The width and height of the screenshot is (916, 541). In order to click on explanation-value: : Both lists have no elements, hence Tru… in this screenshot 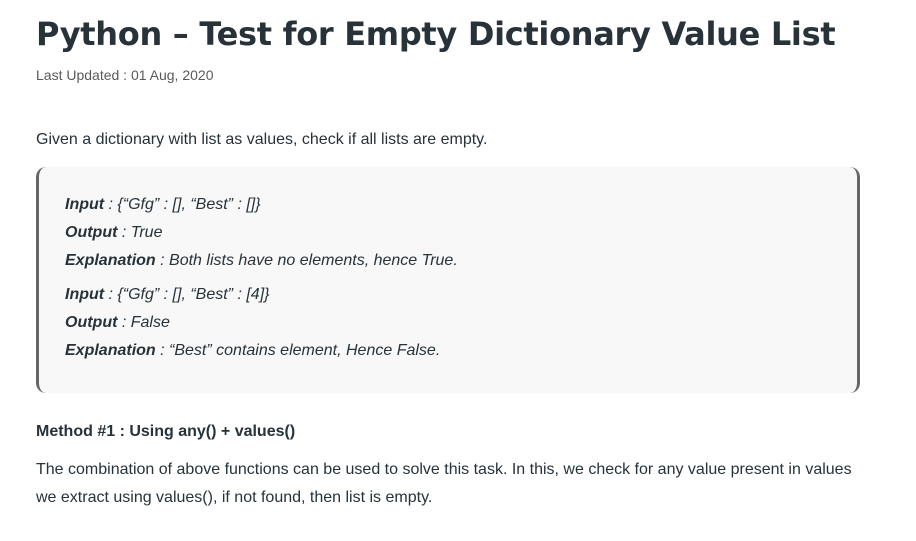, I will do `click(306, 260)`.